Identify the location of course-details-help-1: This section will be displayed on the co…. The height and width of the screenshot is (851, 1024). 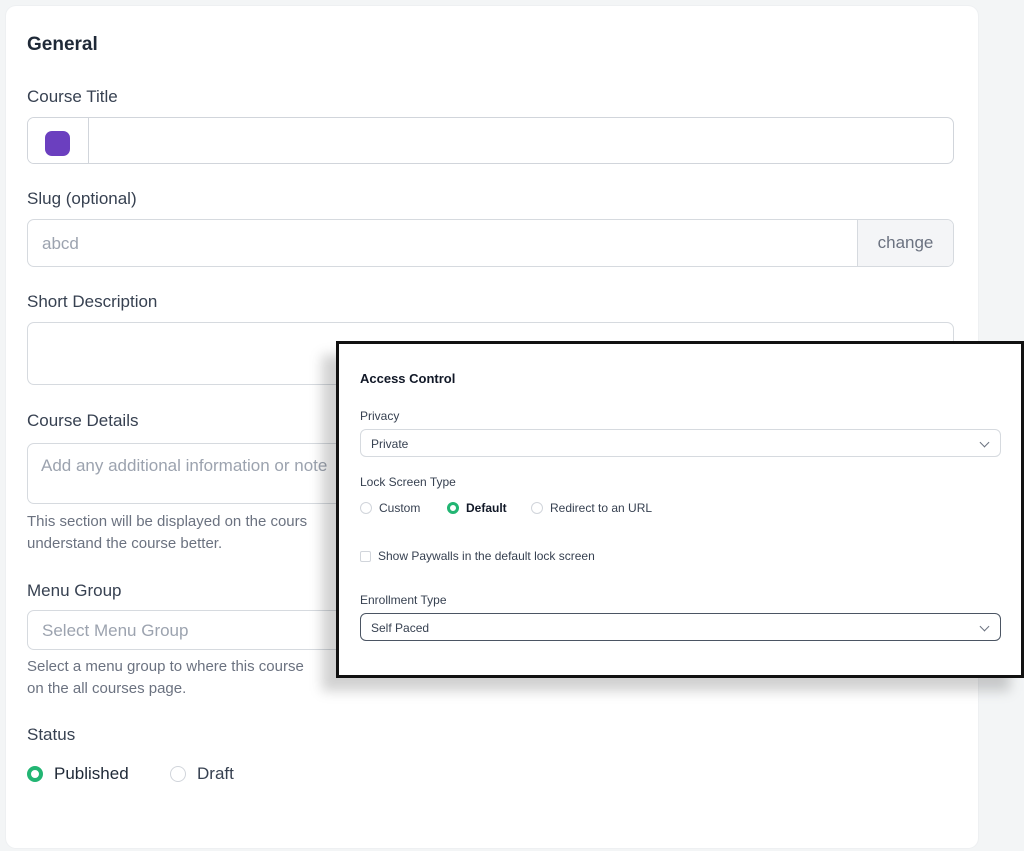
(167, 521).